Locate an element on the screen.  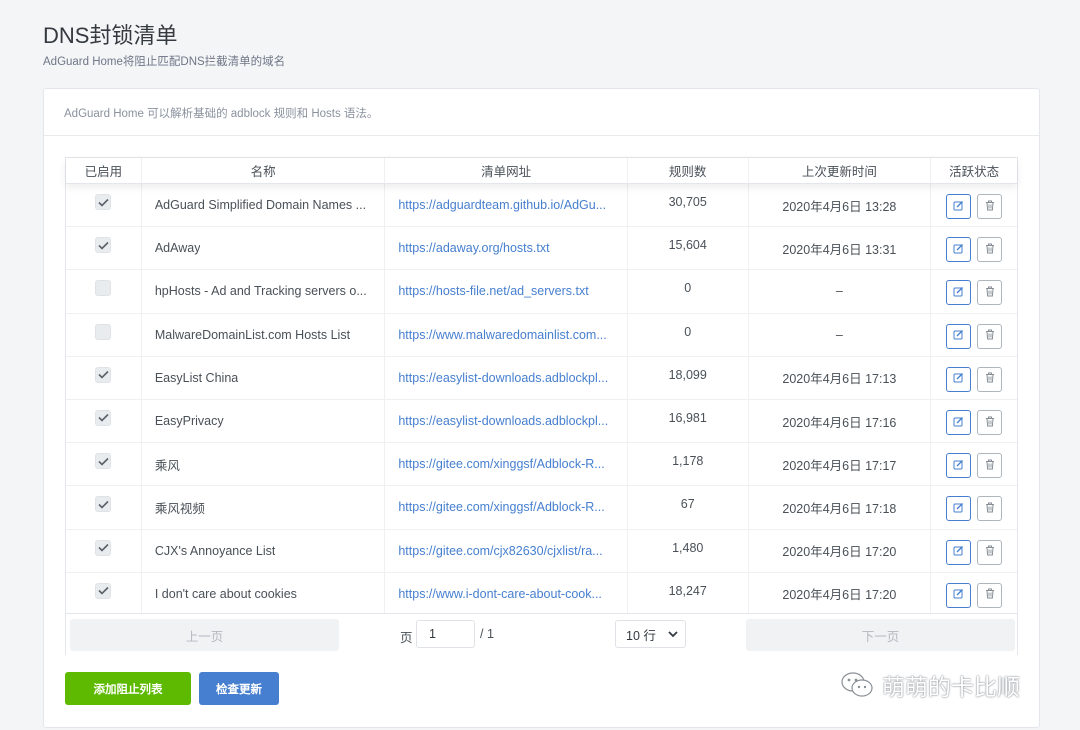
url-cell: https://adaway.org/hosts.txt is located at coordinates (506, 248).